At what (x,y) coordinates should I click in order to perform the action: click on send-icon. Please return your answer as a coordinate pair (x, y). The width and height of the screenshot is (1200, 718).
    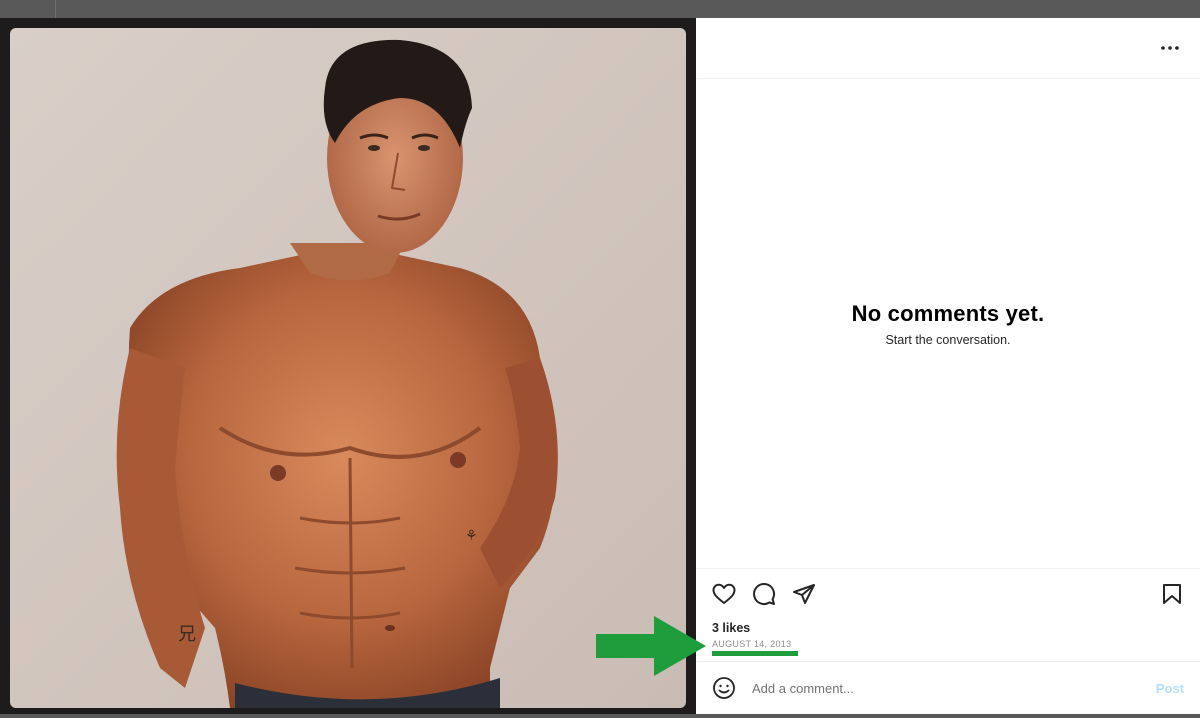
    Looking at the image, I should click on (804, 594).